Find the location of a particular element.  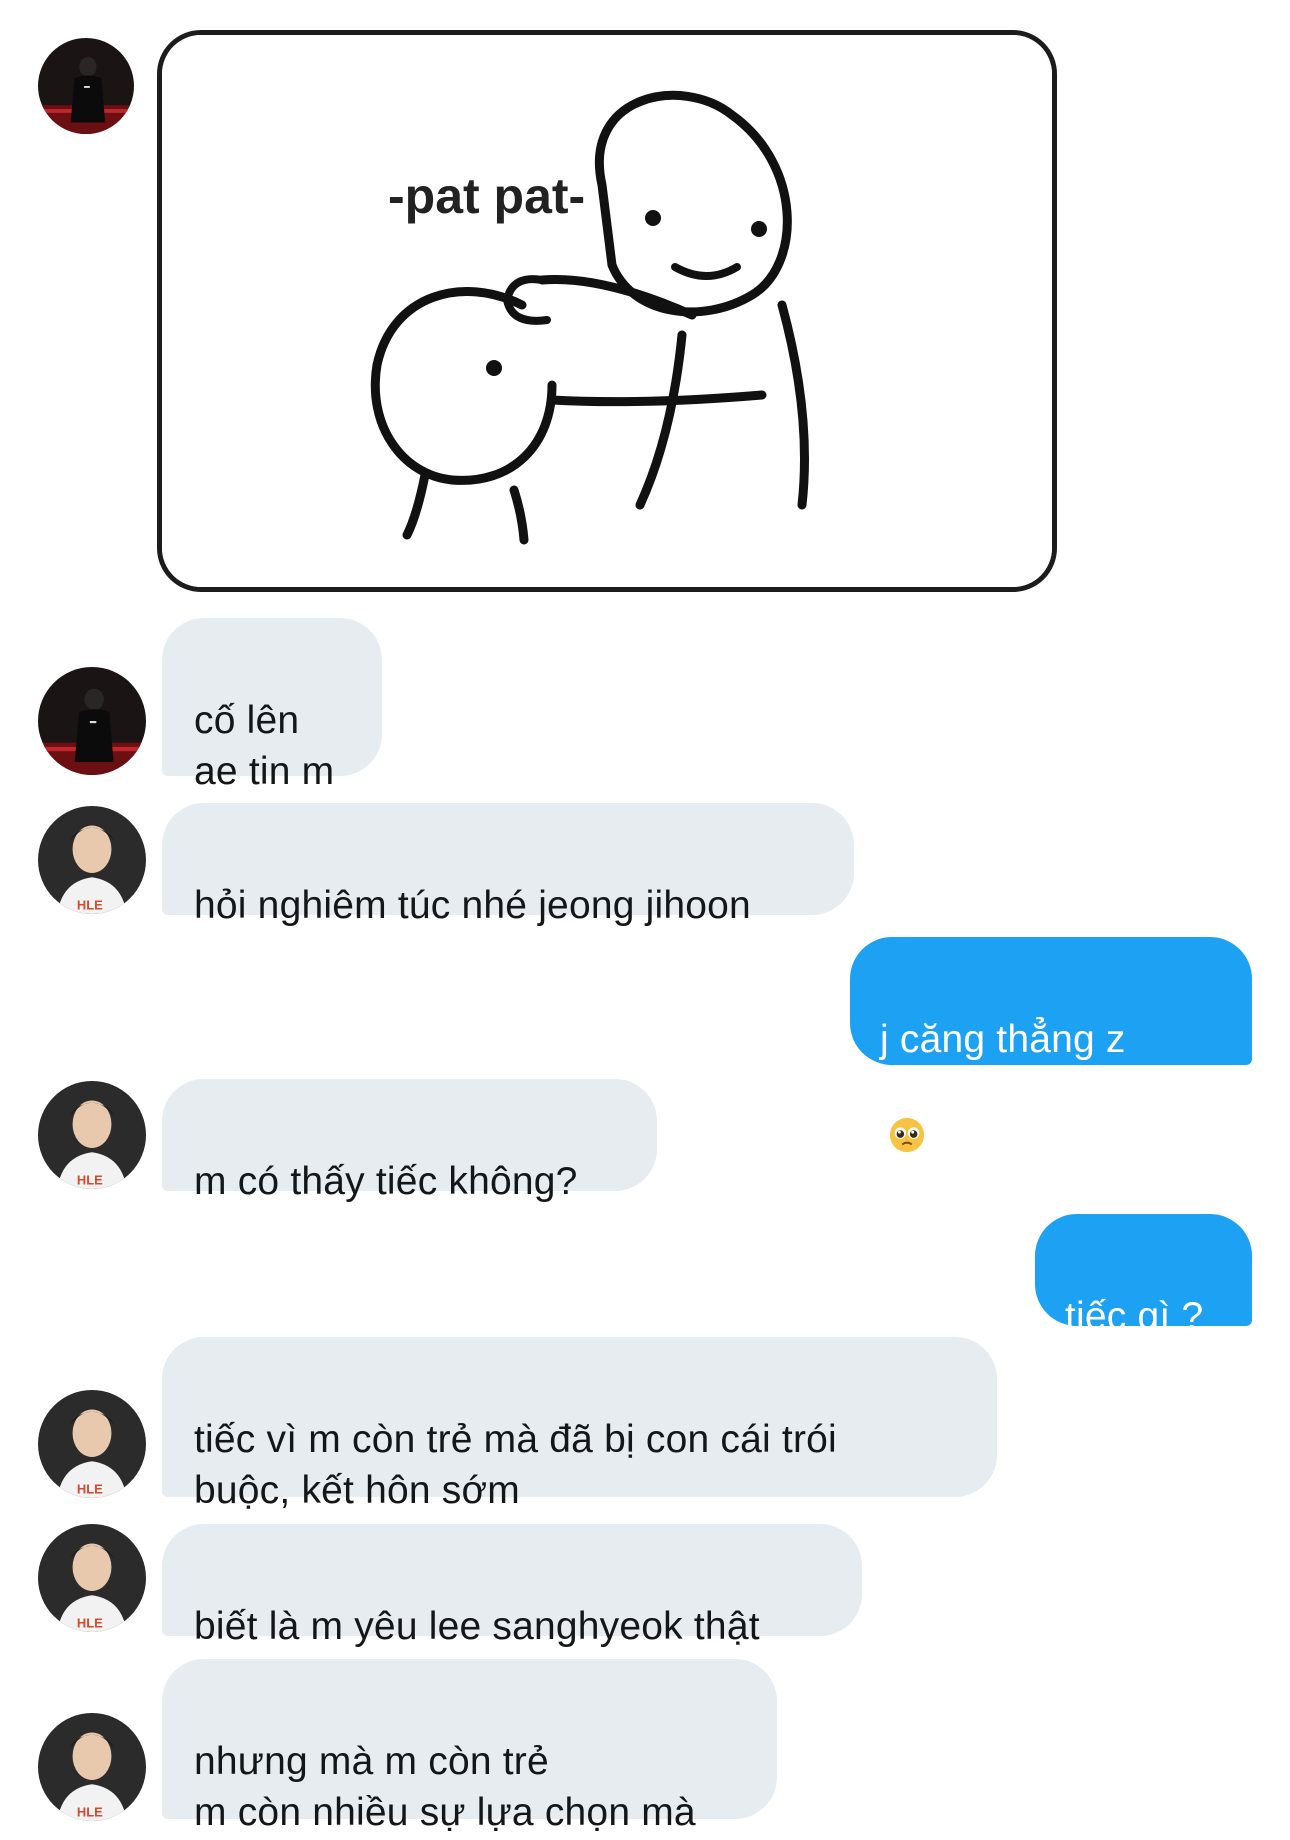

message-bubble: biết là m yêu lee sanghyeok thật is located at coordinates (512, 1586).